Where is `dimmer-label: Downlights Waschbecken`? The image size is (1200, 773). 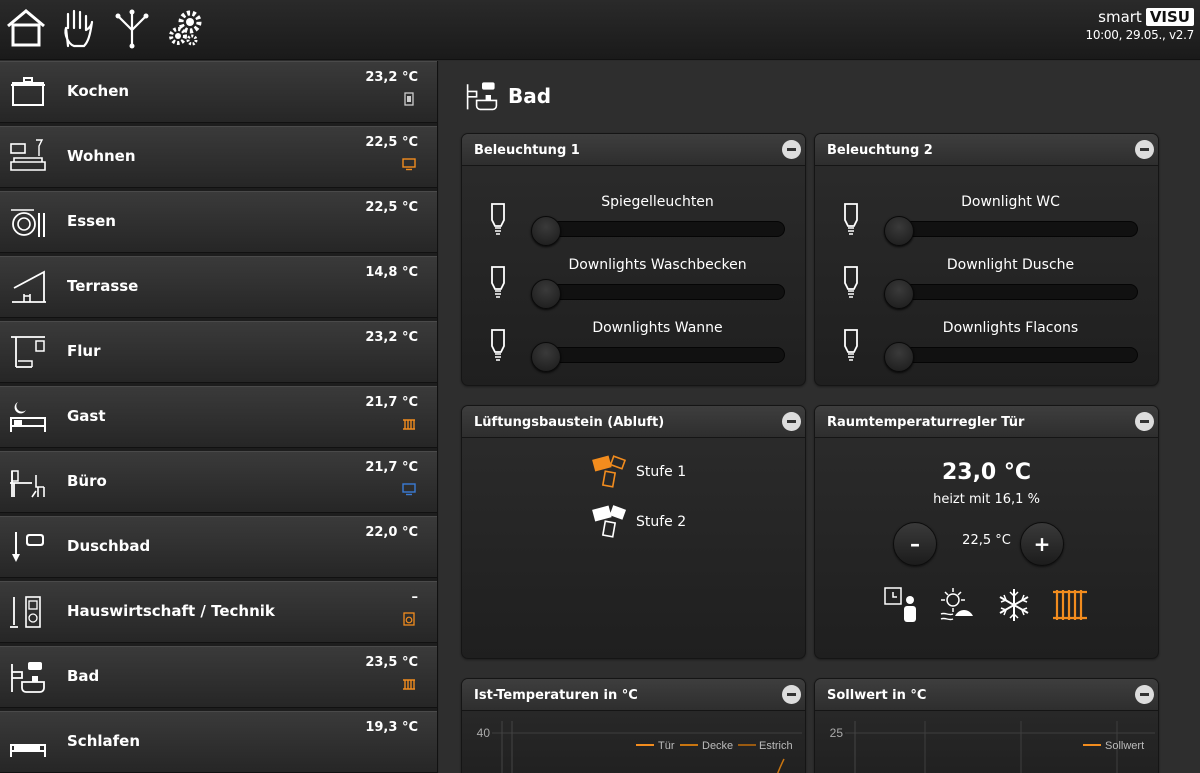 dimmer-label: Downlights Waschbecken is located at coordinates (657, 265).